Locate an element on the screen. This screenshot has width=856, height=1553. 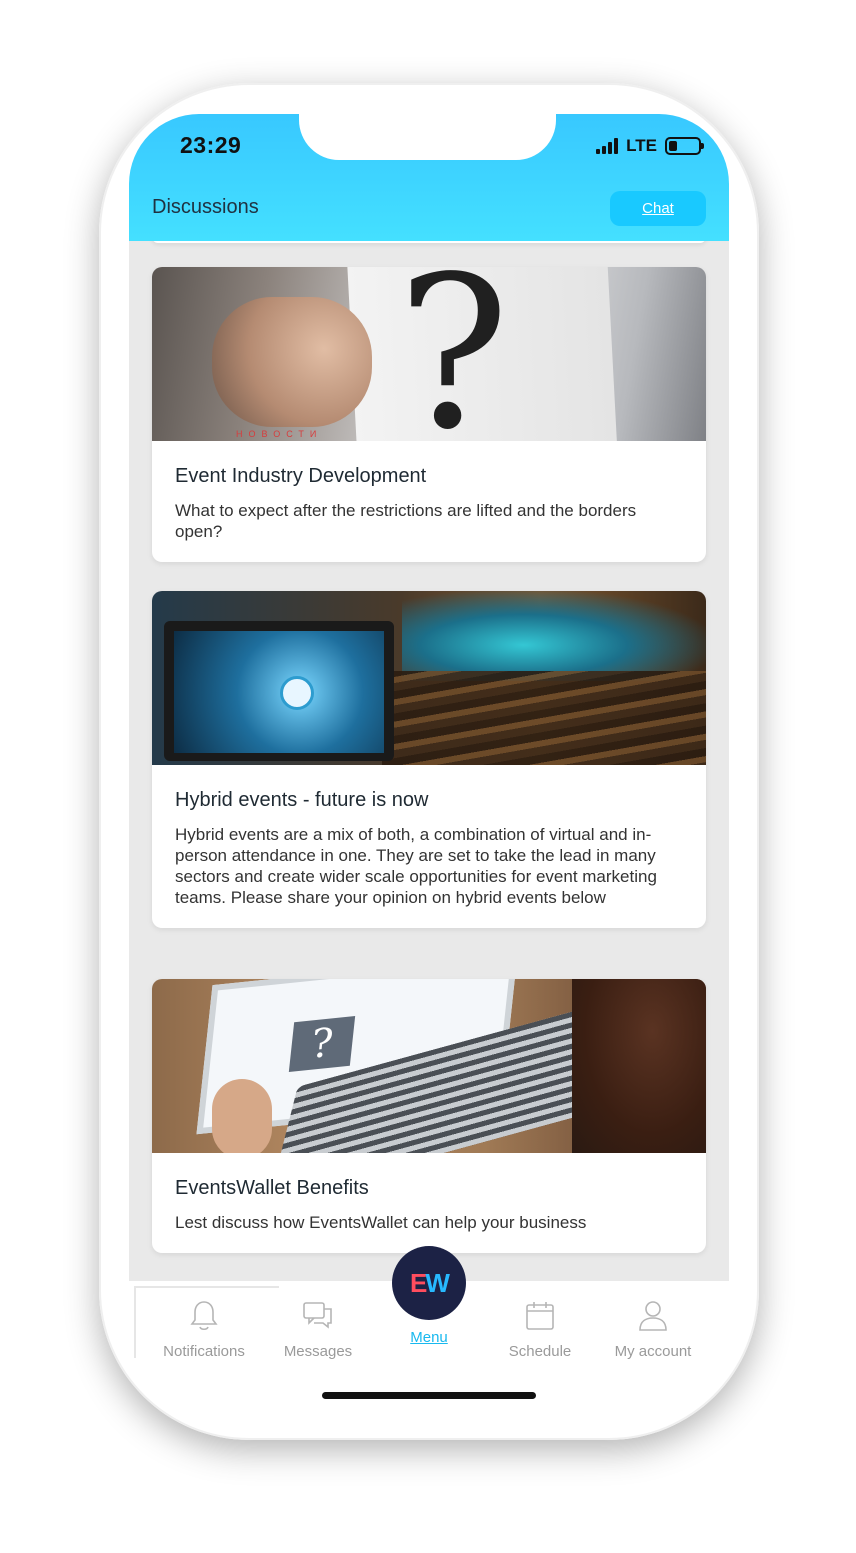
bottom-tab-bar: Notifications Messages EW Menu Schedule is located at coordinates (429, 1328).